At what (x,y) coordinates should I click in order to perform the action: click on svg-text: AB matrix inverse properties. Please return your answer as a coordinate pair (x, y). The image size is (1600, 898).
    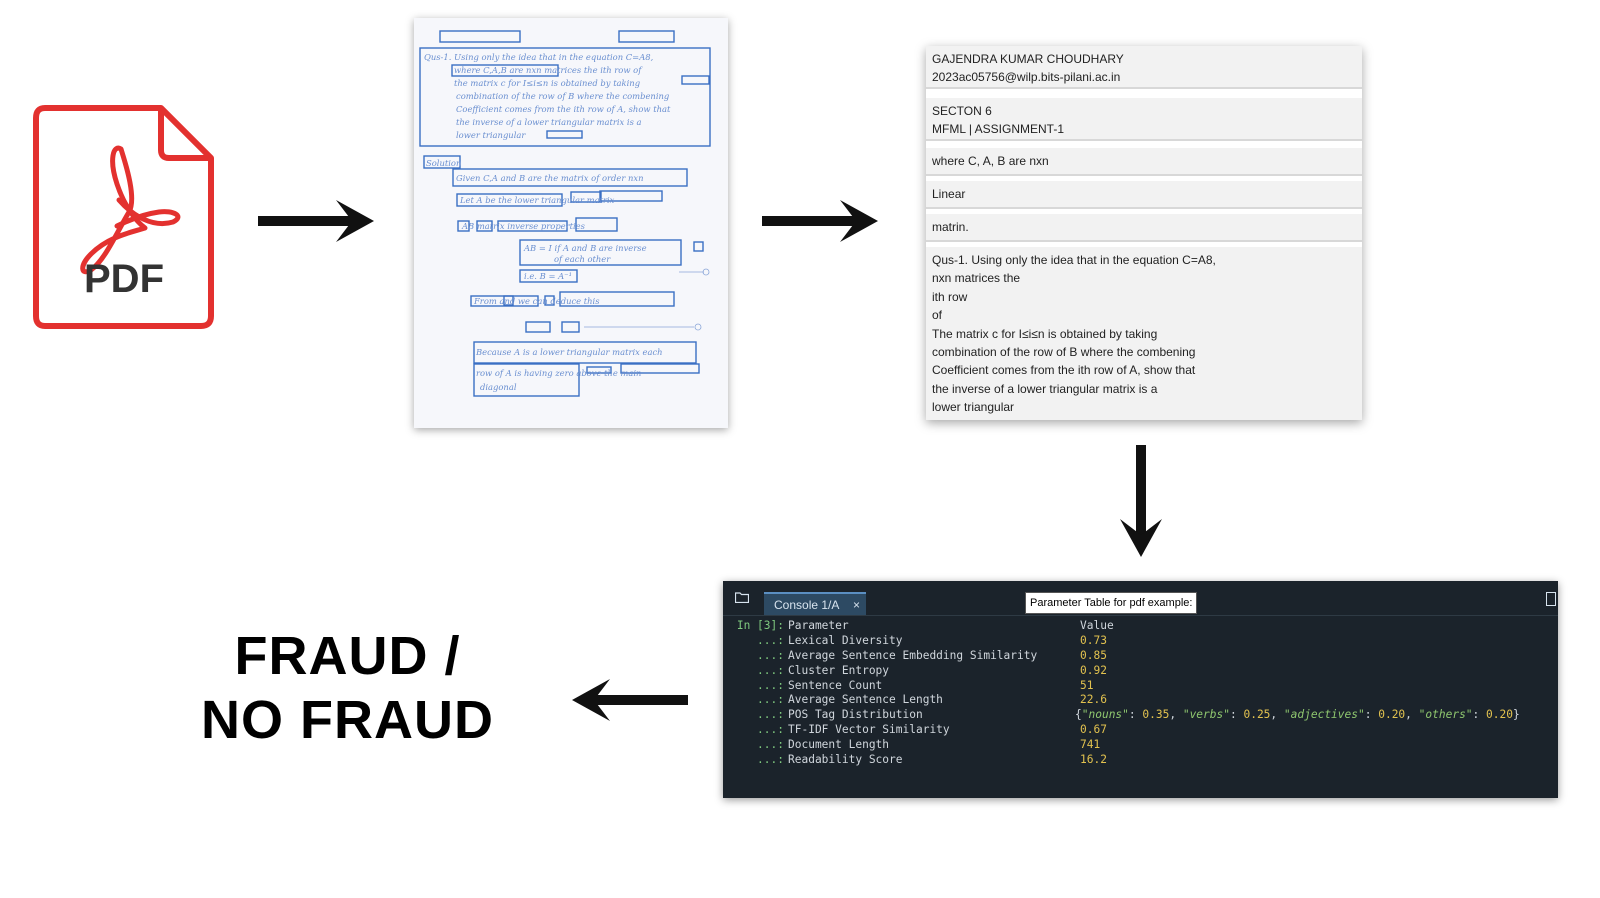
    Looking at the image, I should click on (523, 226).